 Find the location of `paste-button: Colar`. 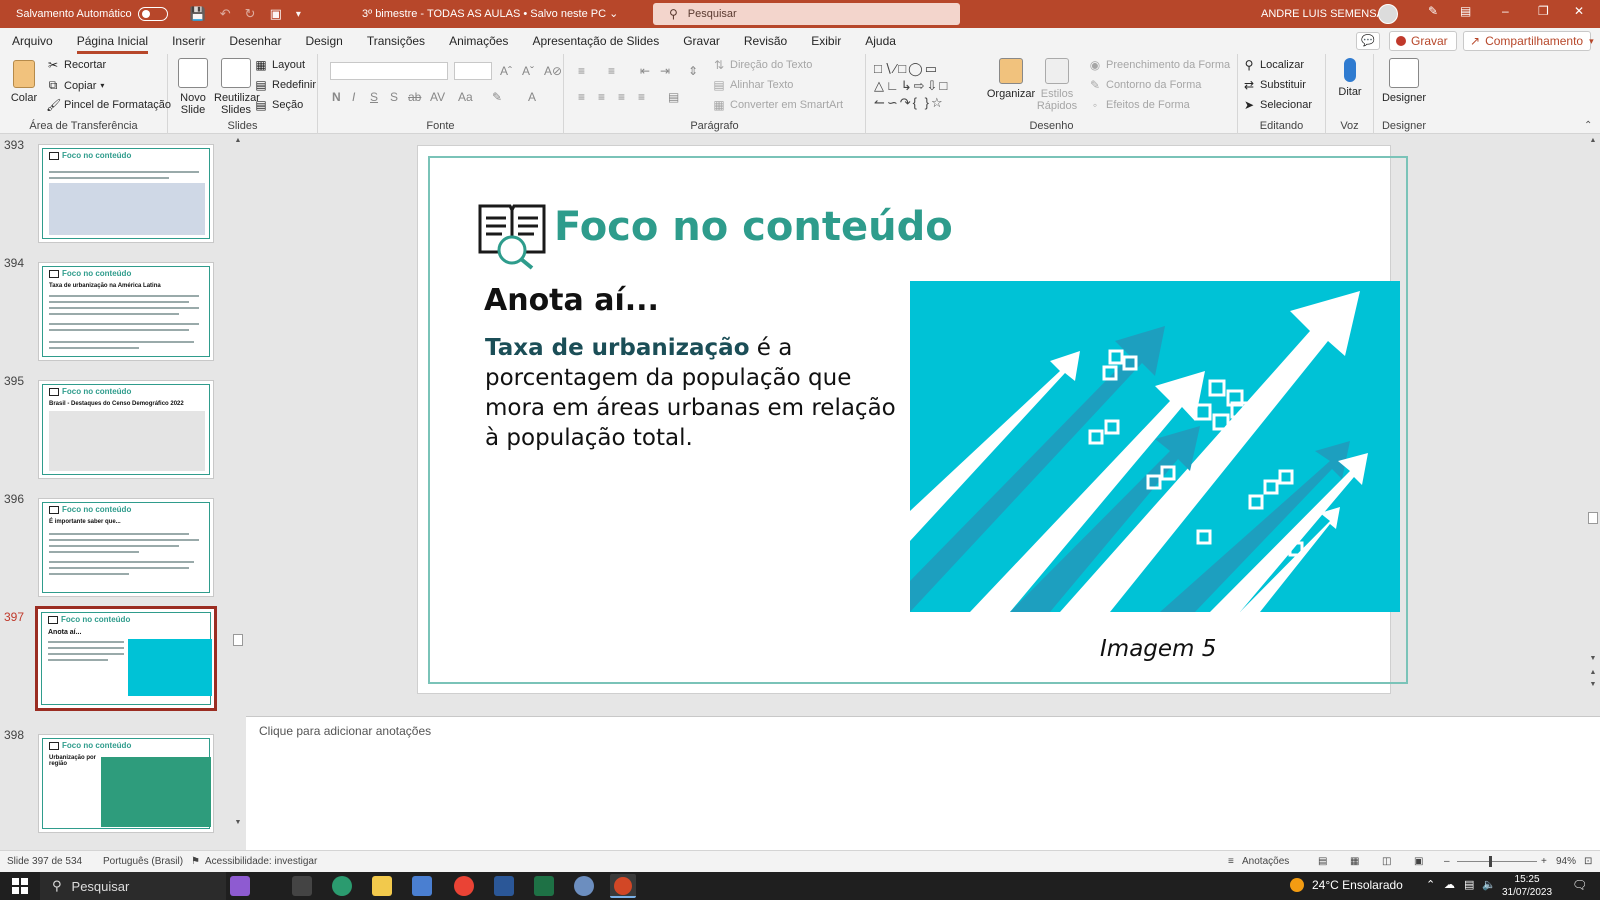

paste-button: Colar is located at coordinates (24, 82).